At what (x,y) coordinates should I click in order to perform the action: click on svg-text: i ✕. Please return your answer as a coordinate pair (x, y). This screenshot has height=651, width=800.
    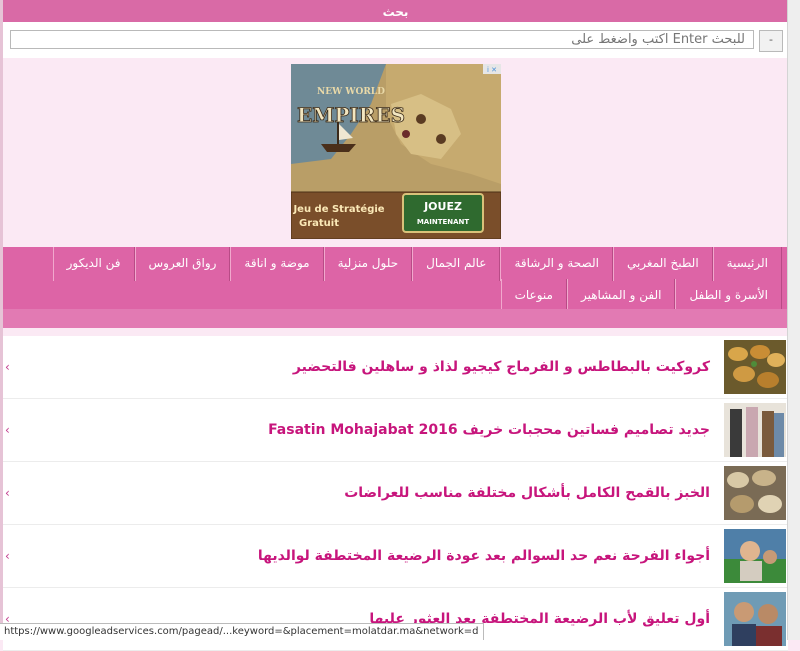
    Looking at the image, I should click on (492, 70).